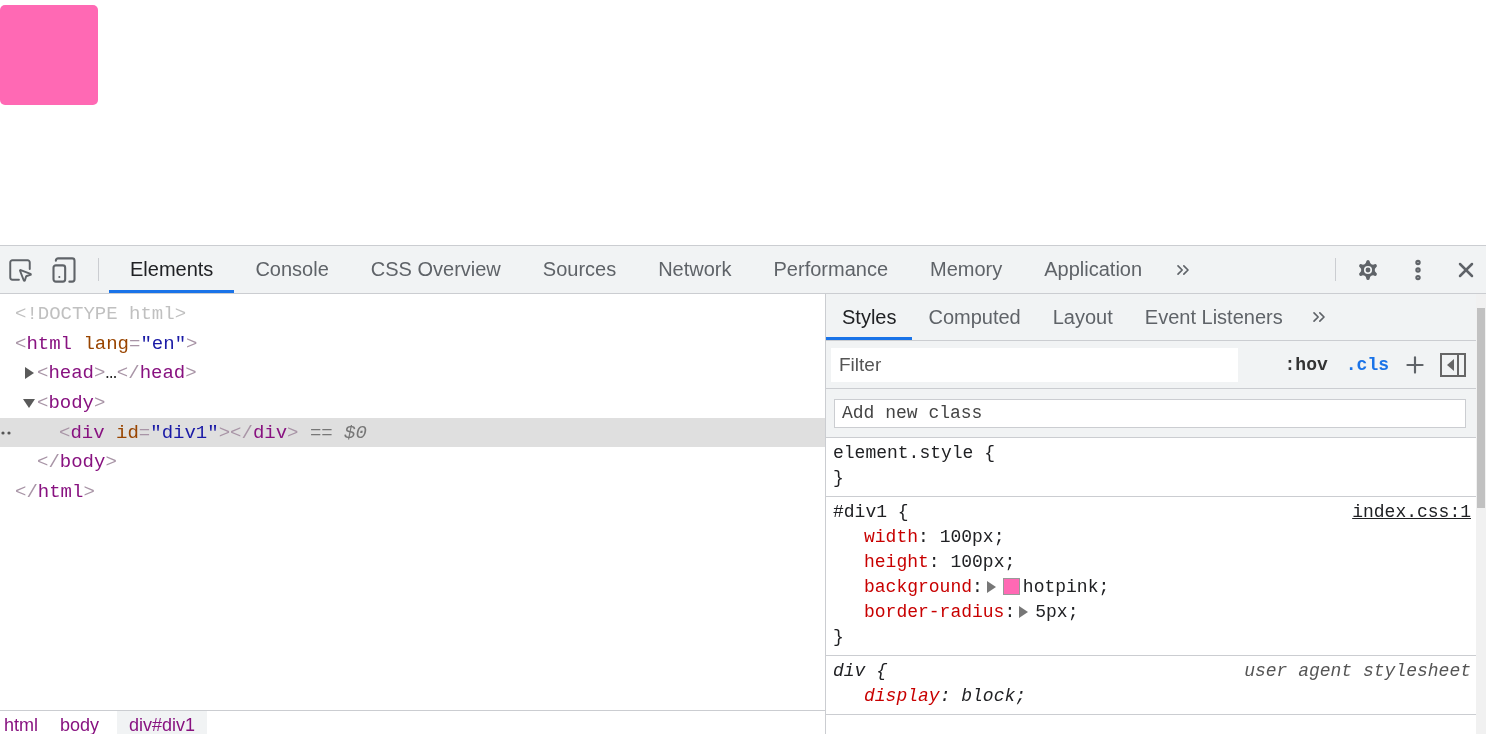  What do you see at coordinates (966, 269) in the screenshot?
I see `panel-tab: Memory` at bounding box center [966, 269].